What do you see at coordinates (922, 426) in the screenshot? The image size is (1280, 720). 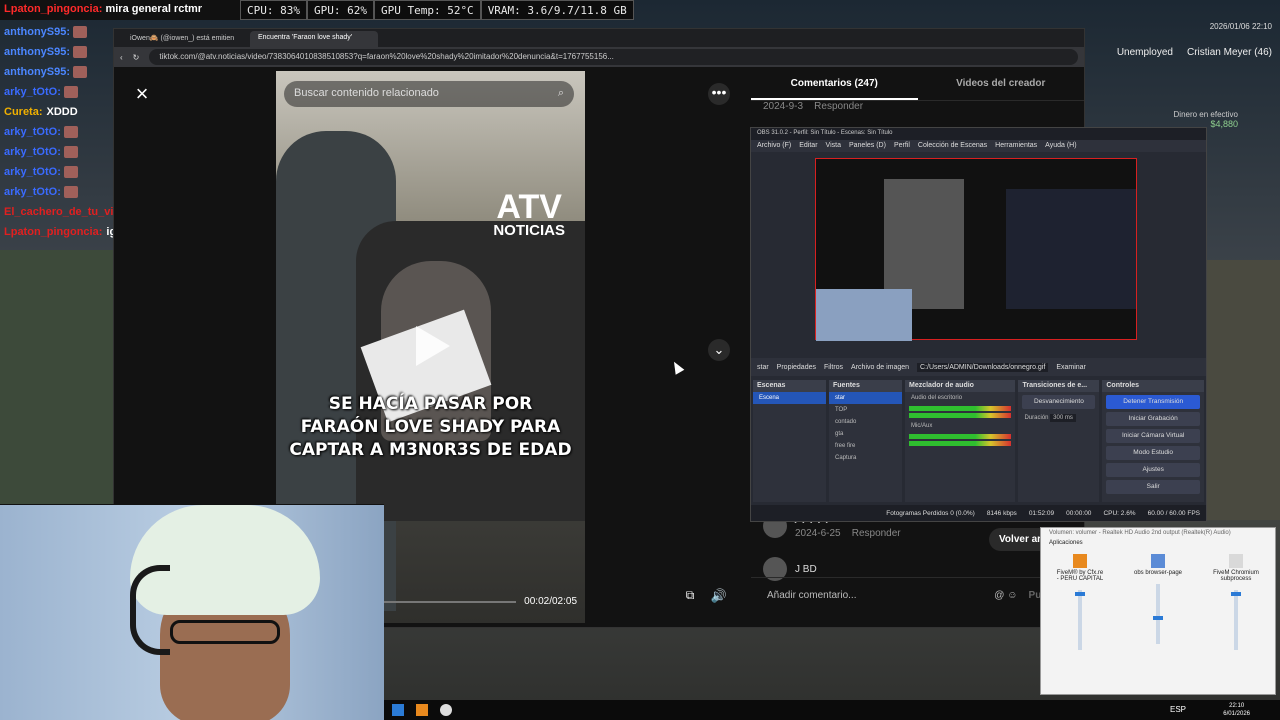 I see `mic-label: Mic/Aux` at bounding box center [922, 426].